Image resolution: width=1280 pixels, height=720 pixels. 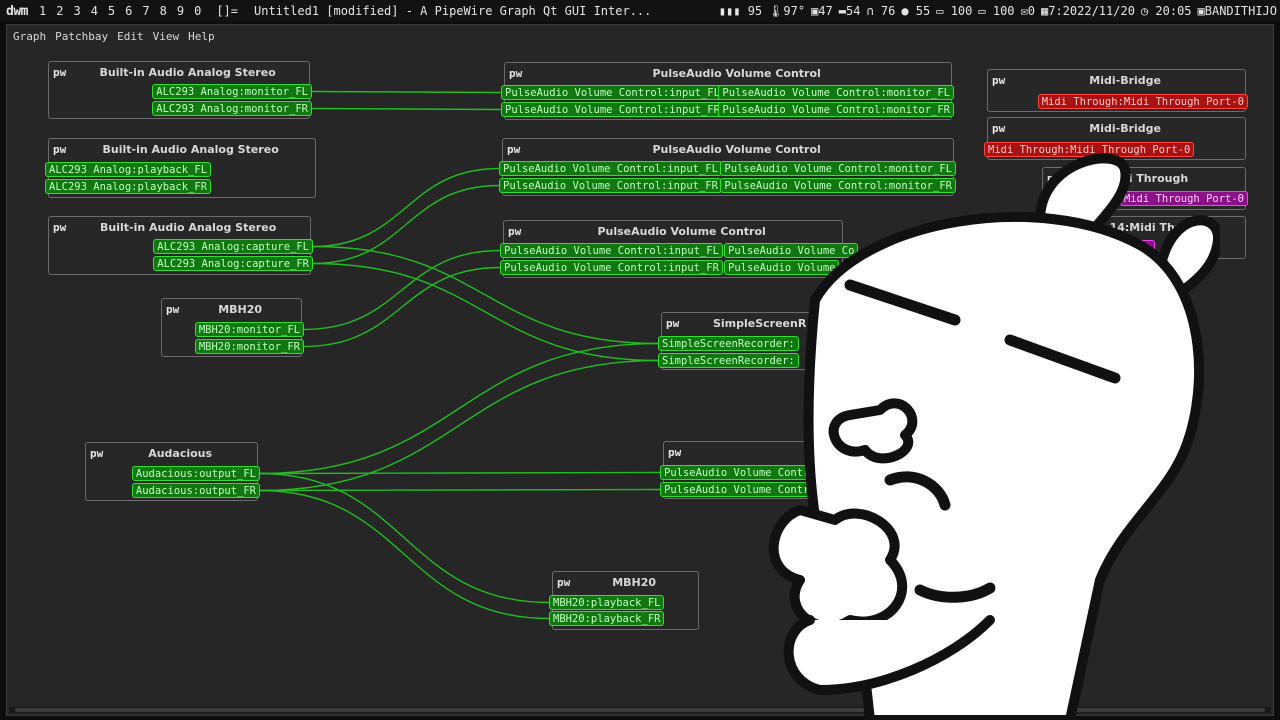 What do you see at coordinates (996, 11) in the screenshot?
I see `battery2-stat: ▭ 100` at bounding box center [996, 11].